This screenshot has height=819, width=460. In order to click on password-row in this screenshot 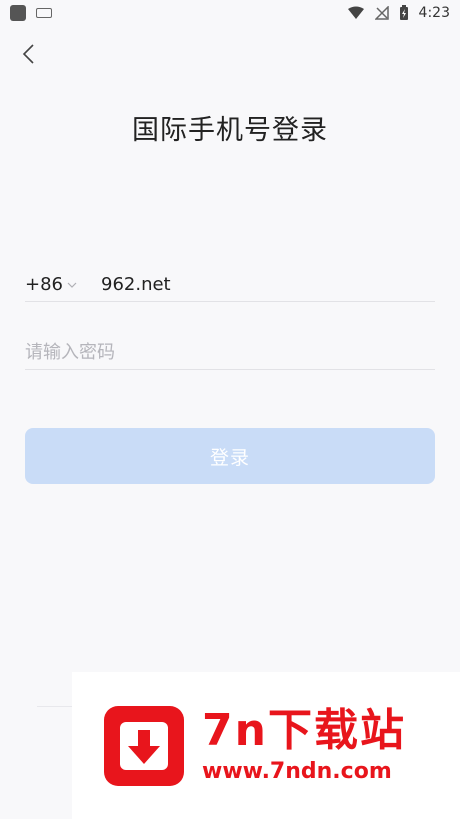, I will do `click(230, 353)`.